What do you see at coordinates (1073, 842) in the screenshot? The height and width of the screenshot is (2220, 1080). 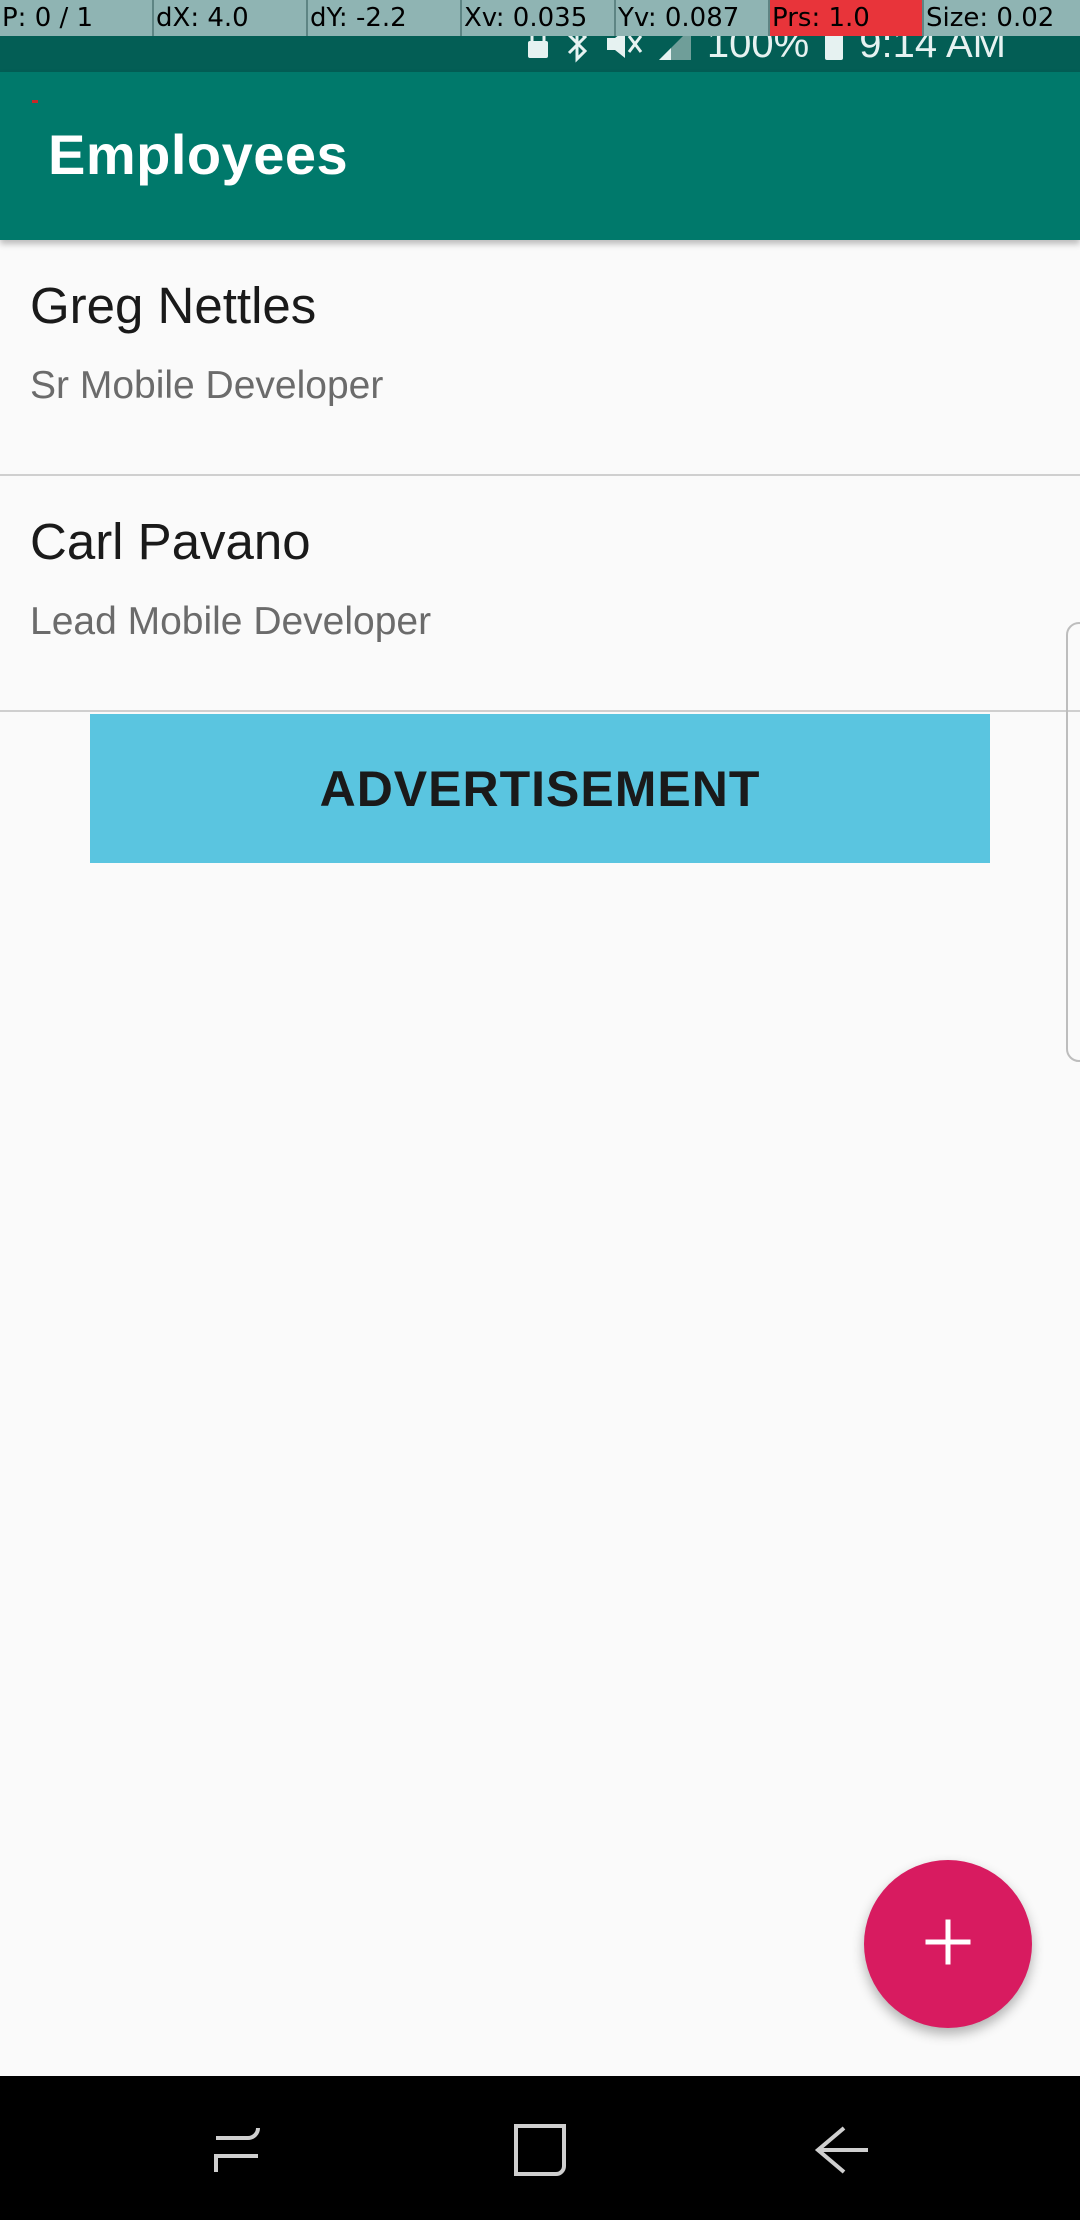 I see `edge-panel-handle` at bounding box center [1073, 842].